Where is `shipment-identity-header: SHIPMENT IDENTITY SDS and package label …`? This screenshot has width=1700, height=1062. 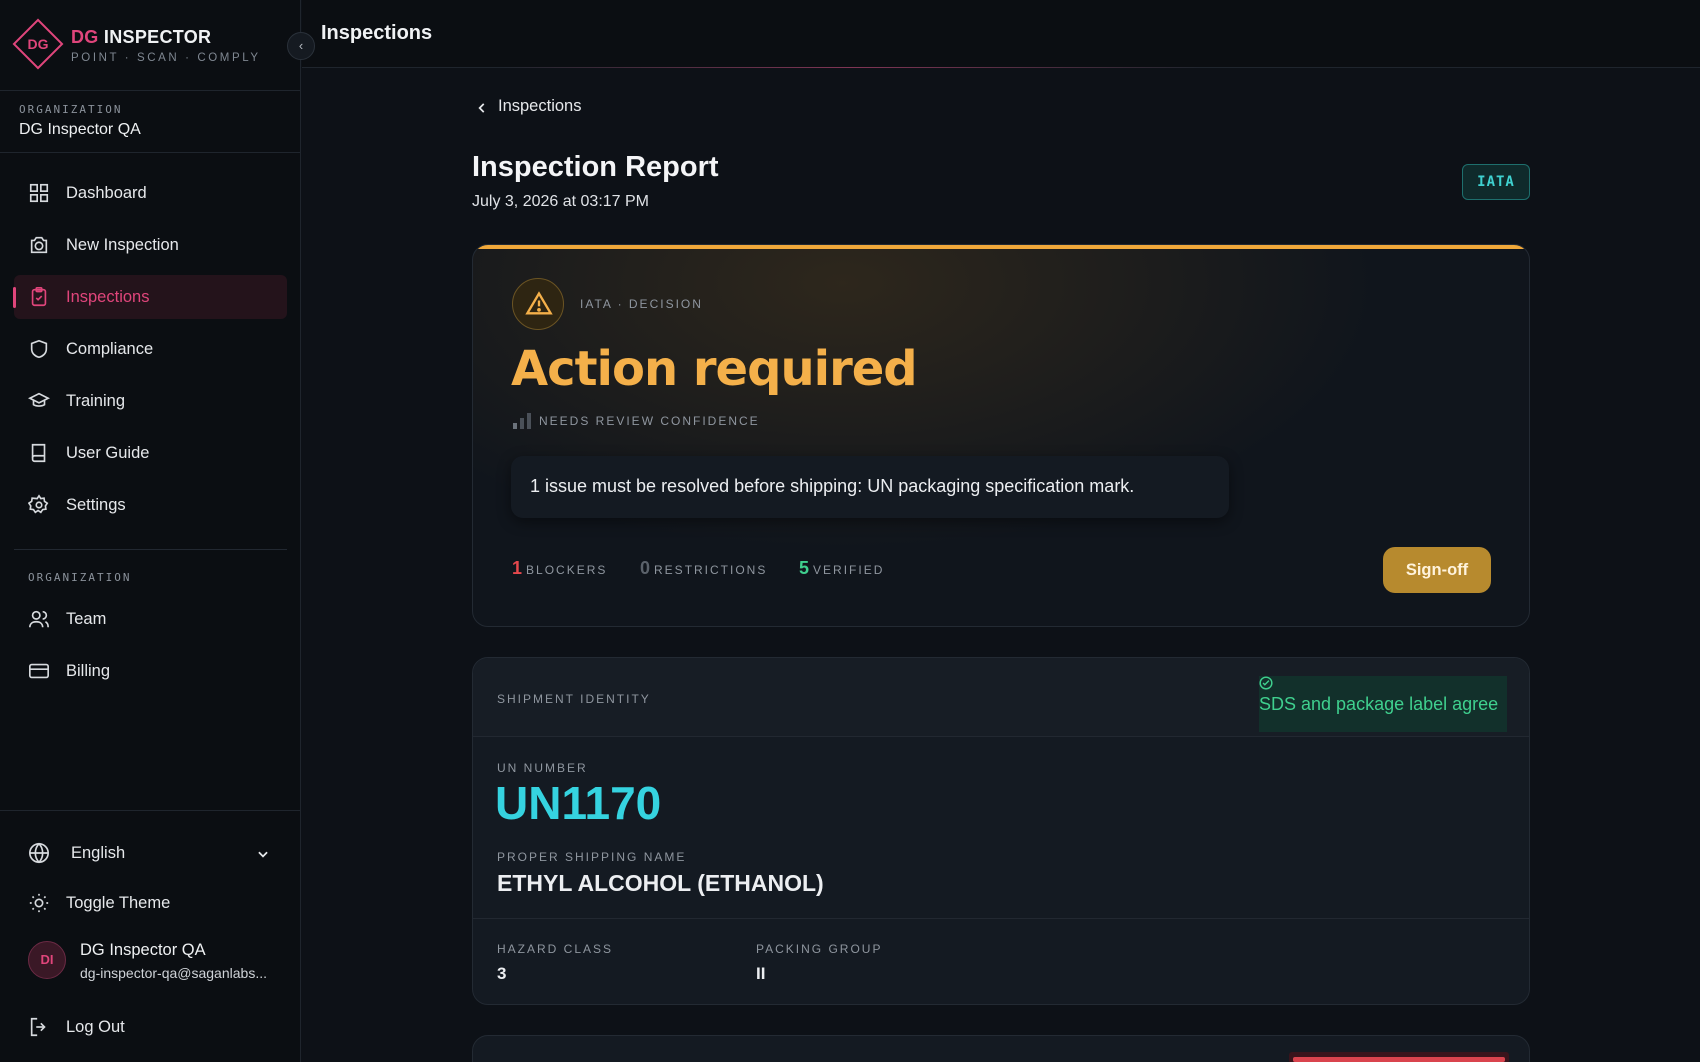
shipment-identity-header: SHIPMENT IDENTITY SDS and package label … is located at coordinates (1001, 697).